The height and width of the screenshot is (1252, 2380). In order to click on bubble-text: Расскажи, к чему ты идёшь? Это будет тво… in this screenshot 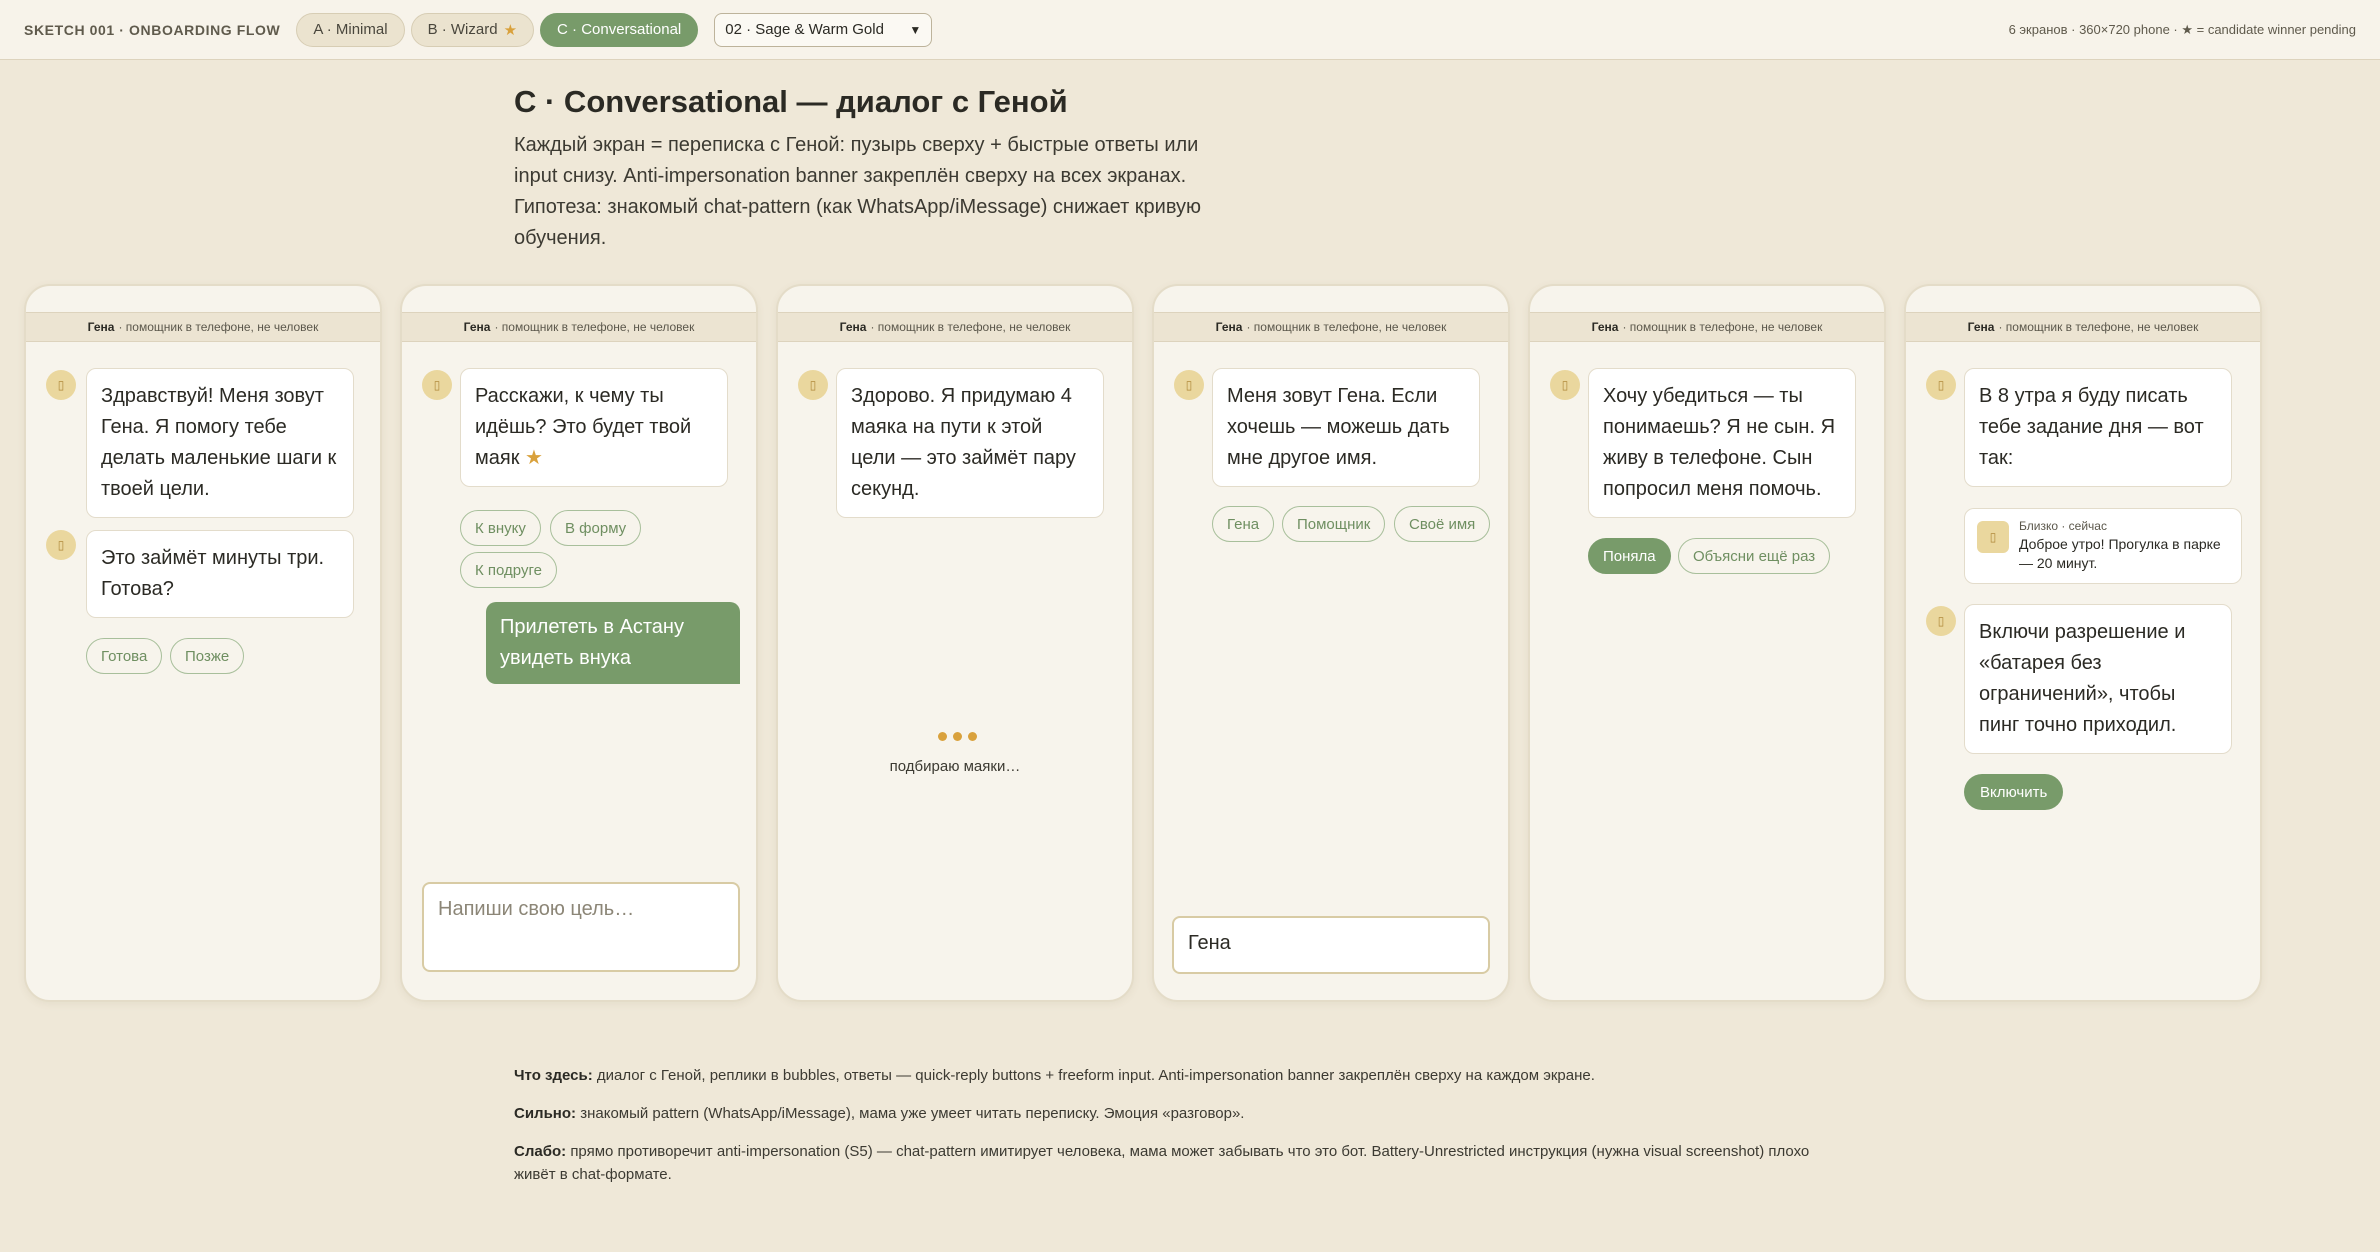, I will do `click(583, 427)`.